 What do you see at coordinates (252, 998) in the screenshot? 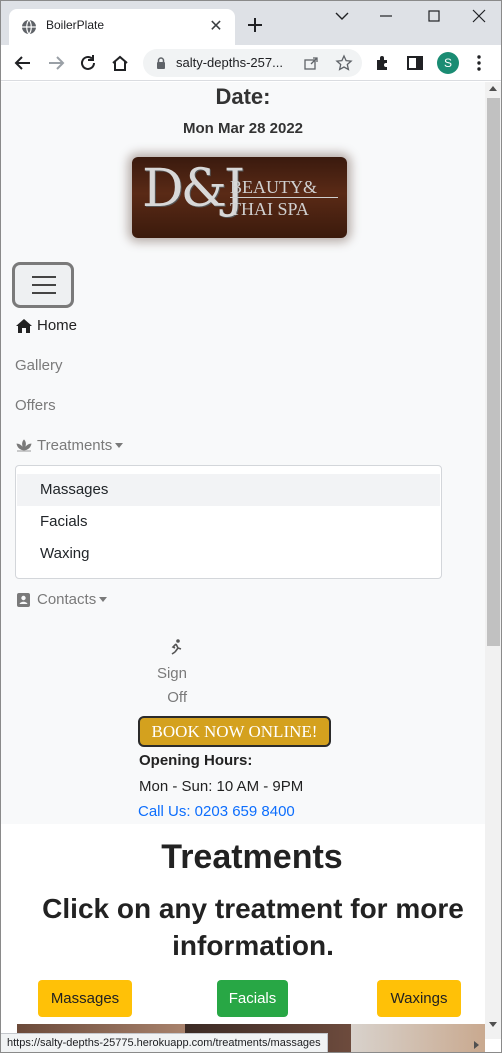
I see `facials-button: Facials` at bounding box center [252, 998].